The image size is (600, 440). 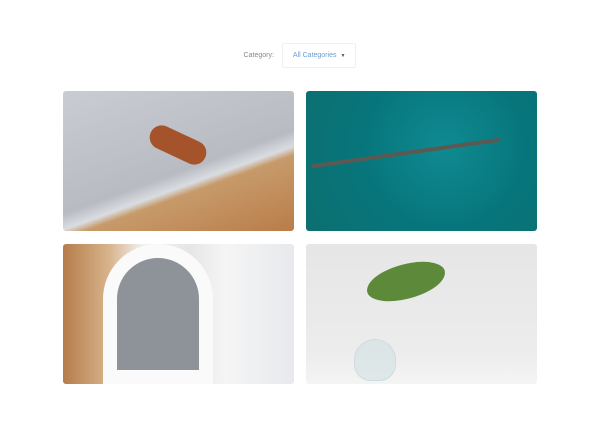 I want to click on staircase-image, so click(x=158, y=314).